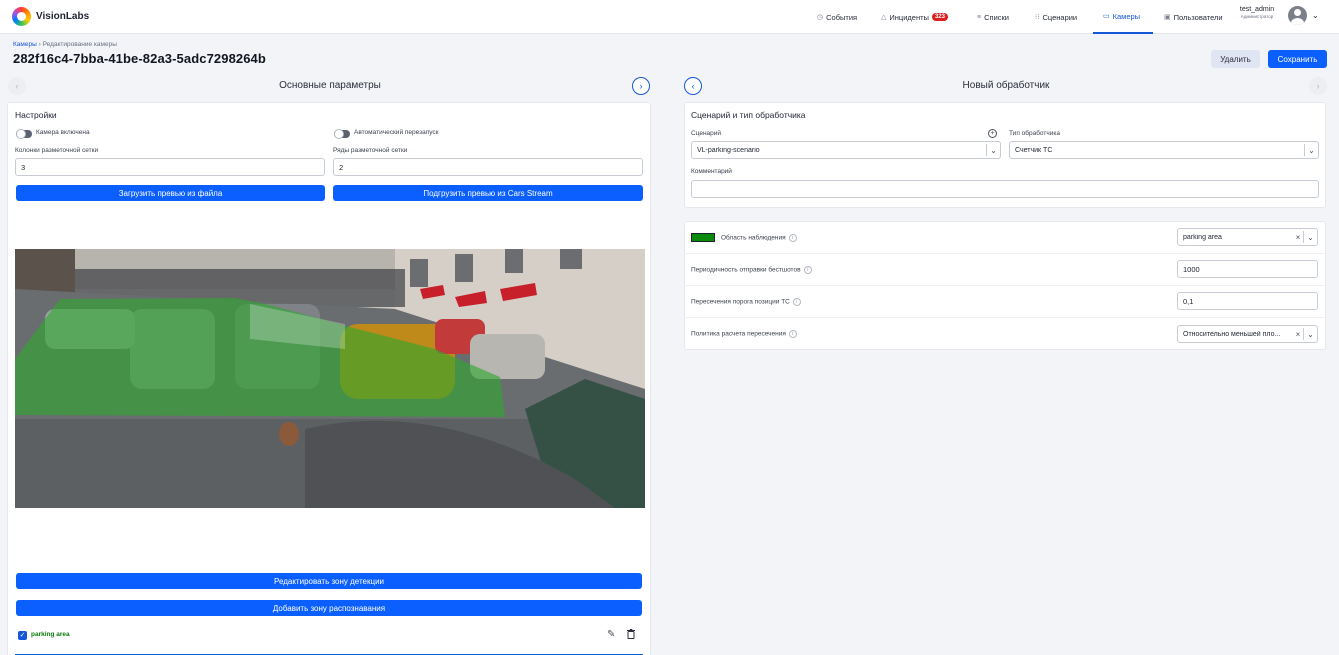  I want to click on visionlabs-logo-icon, so click(21, 16).